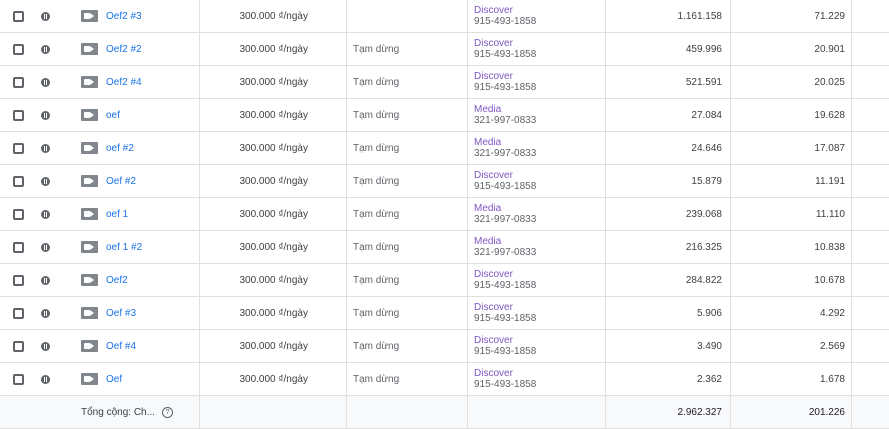  Describe the element at coordinates (151, 115) in the screenshot. I see `campaign-name-link: oef` at that location.